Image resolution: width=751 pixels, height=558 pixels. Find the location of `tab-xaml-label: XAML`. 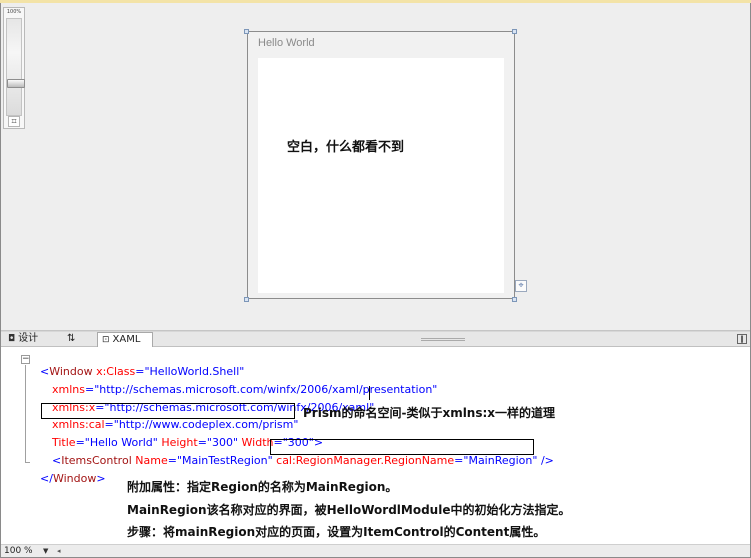

tab-xaml-label: XAML is located at coordinates (126, 339).